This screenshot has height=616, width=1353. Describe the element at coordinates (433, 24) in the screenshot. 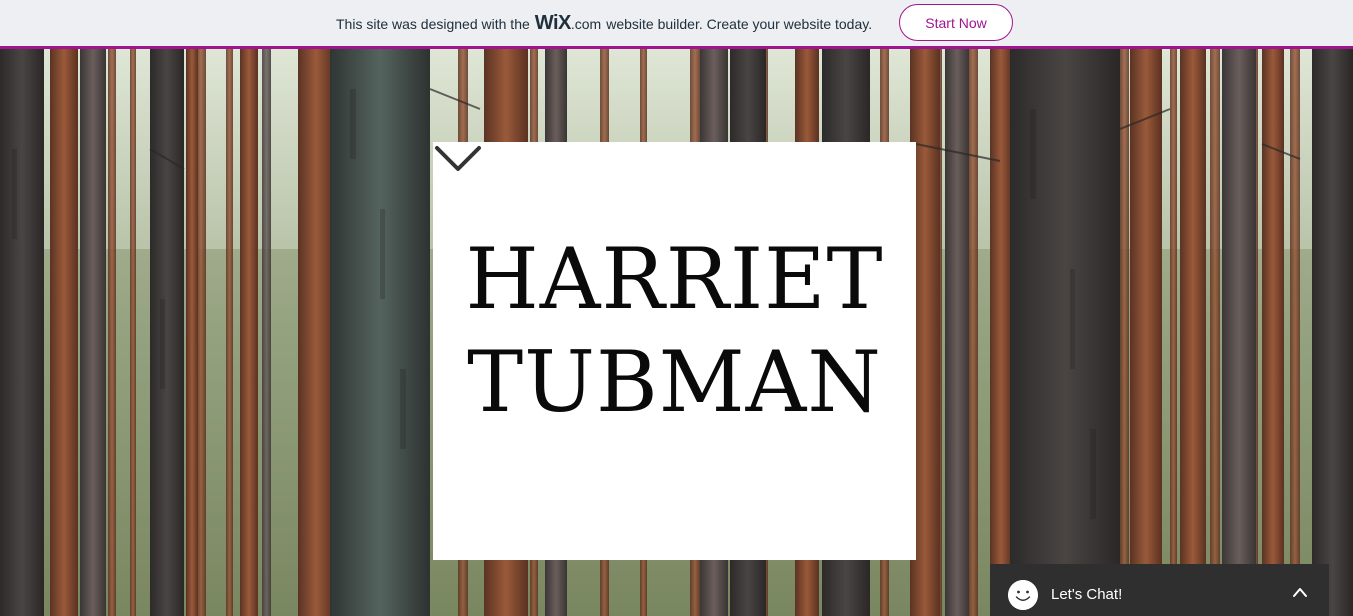

I see `banner-text-before: This site was designed with the` at that location.